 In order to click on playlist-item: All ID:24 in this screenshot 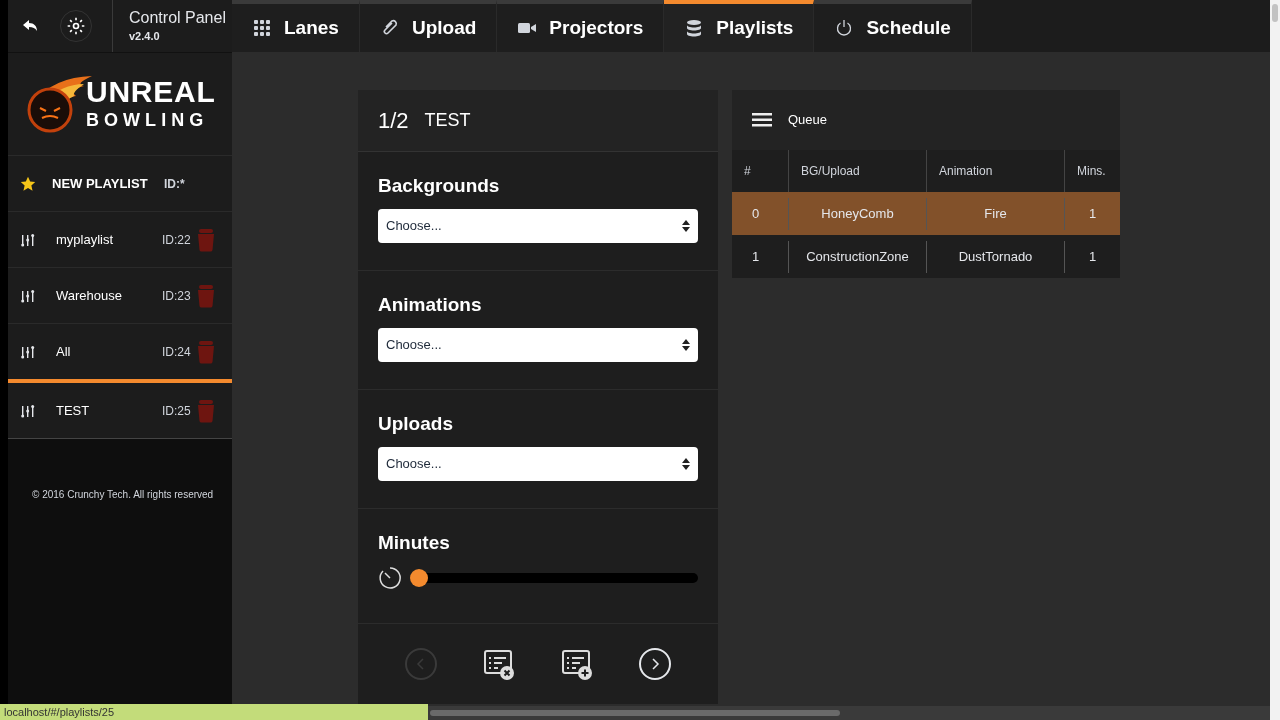, I will do `click(120, 351)`.